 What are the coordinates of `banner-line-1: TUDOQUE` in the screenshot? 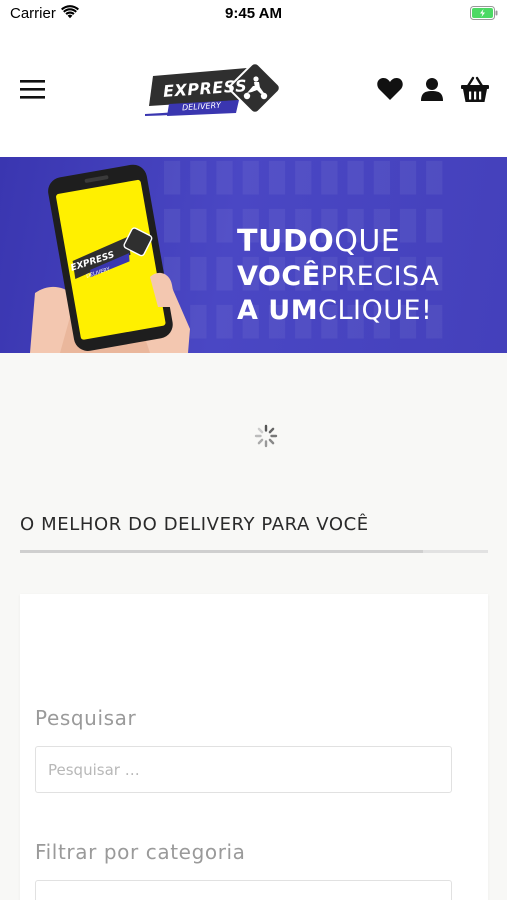 It's located at (318, 242).